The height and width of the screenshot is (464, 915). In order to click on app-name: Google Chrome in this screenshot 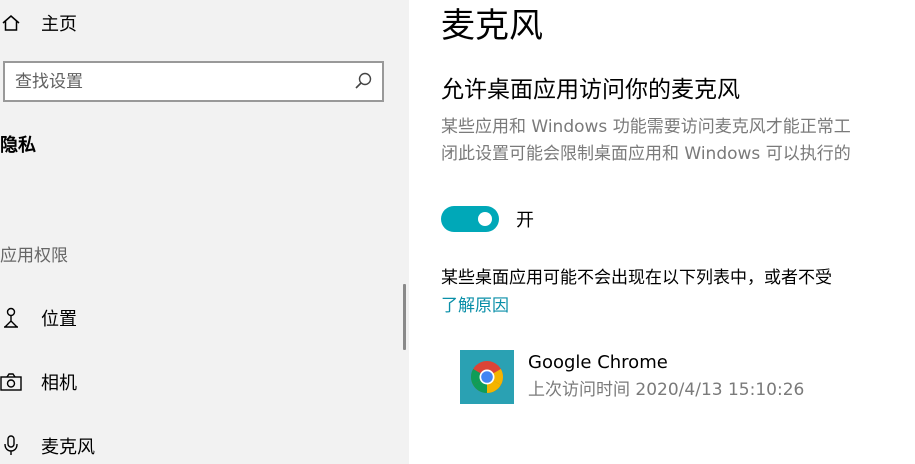, I will do `click(598, 362)`.